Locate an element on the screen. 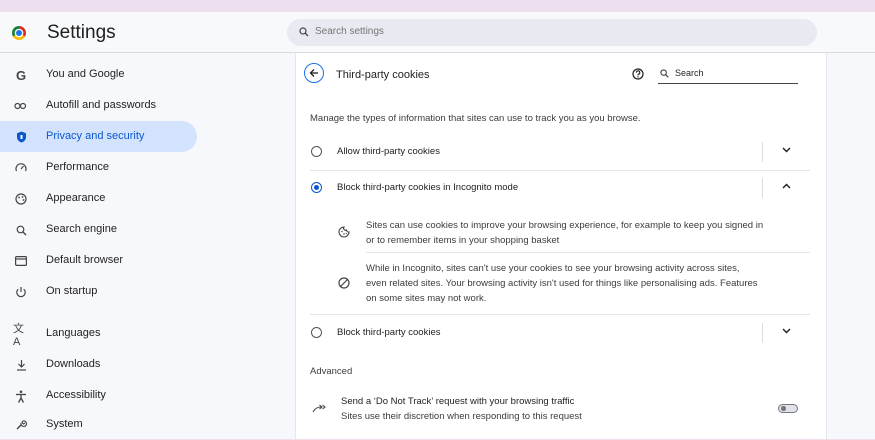 The width and height of the screenshot is (875, 440). back-button is located at coordinates (314, 73).